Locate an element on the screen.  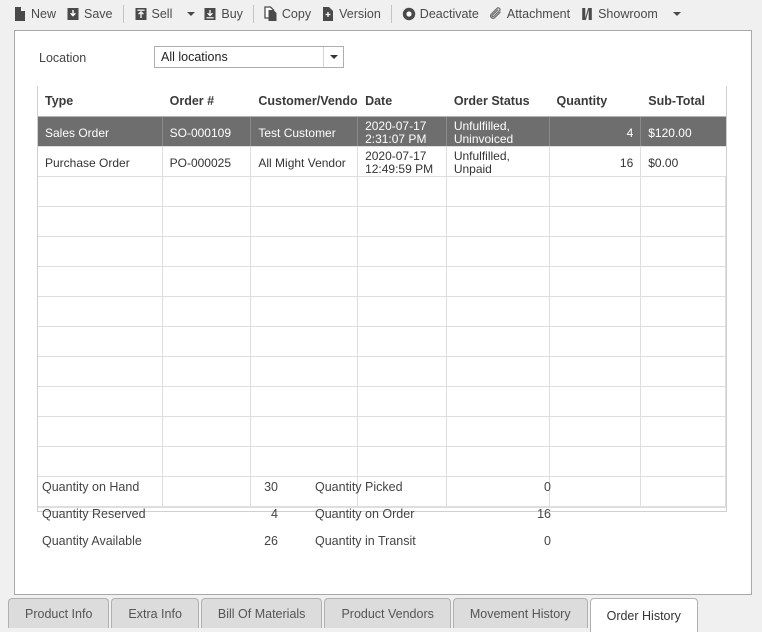
summary-row: Quantity Available 26 Quantity in Transit 0 is located at coordinates (307, 540).